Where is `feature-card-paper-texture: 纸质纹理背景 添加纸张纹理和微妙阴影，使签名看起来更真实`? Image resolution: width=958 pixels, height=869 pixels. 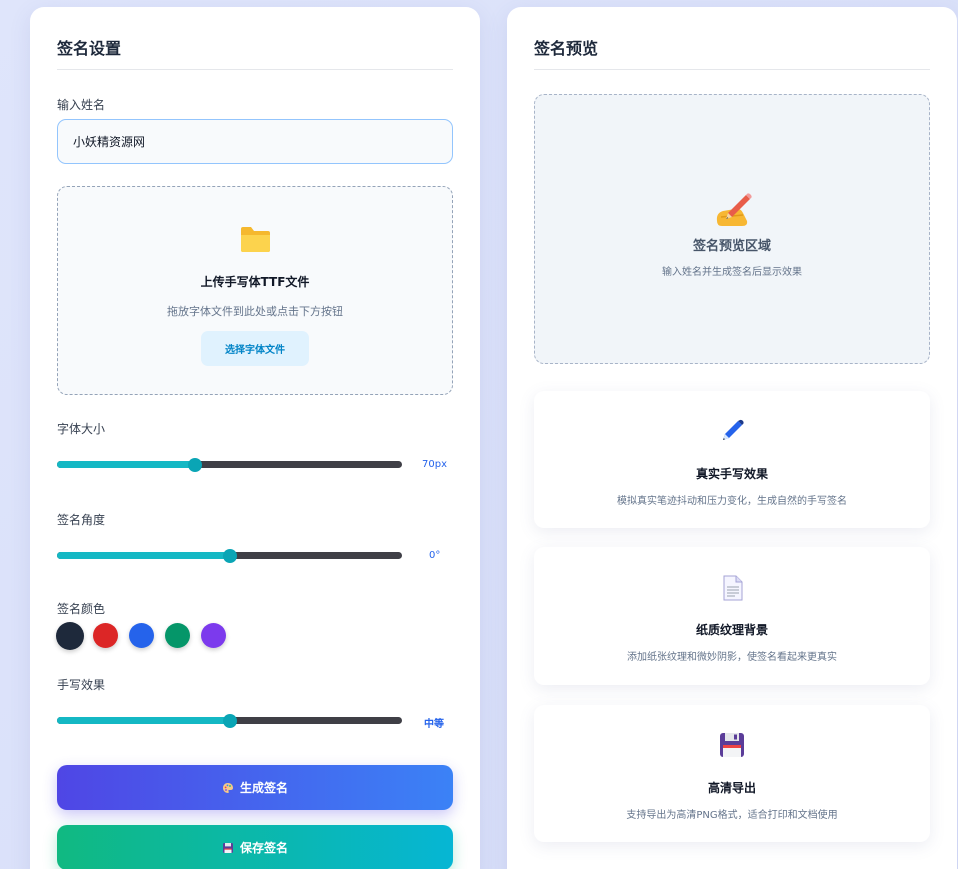
feature-card-paper-texture: 纸质纹理背景 添加纸张纹理和微妙阴影，使签名看起来更真实 is located at coordinates (732, 616).